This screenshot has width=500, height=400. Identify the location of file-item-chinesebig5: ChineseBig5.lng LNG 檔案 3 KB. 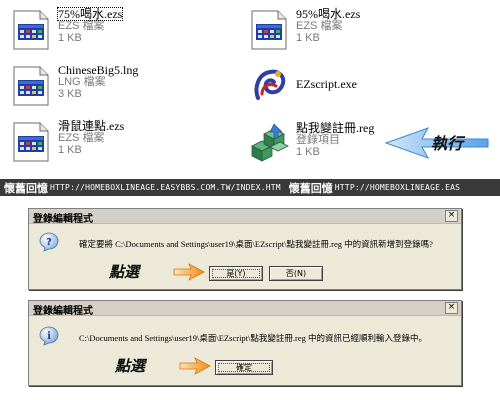
(74, 86).